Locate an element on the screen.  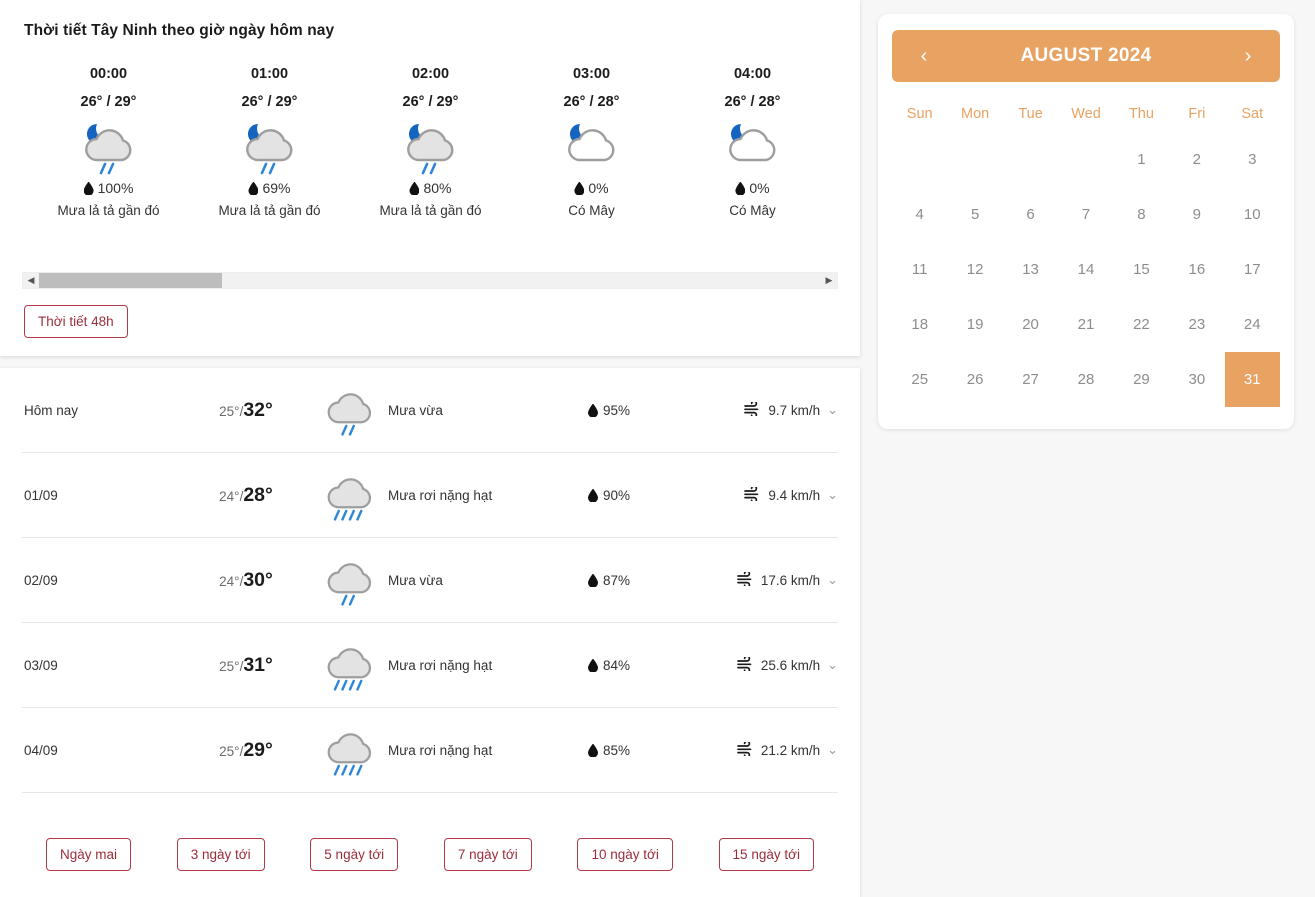
day-wind-value: 25.6 km/h is located at coordinates (790, 665).